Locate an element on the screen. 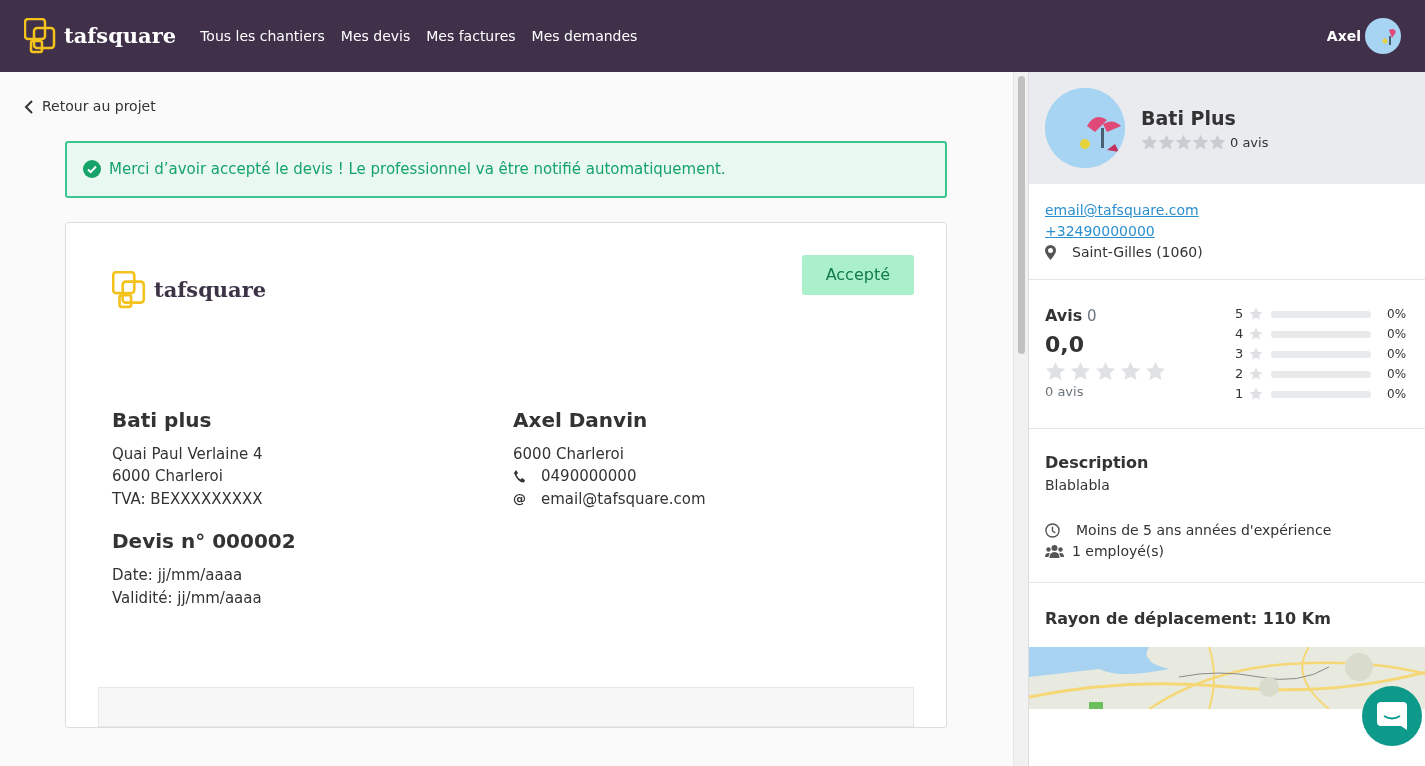 The height and width of the screenshot is (766, 1425). location-pin-icon is located at coordinates (1050, 252).